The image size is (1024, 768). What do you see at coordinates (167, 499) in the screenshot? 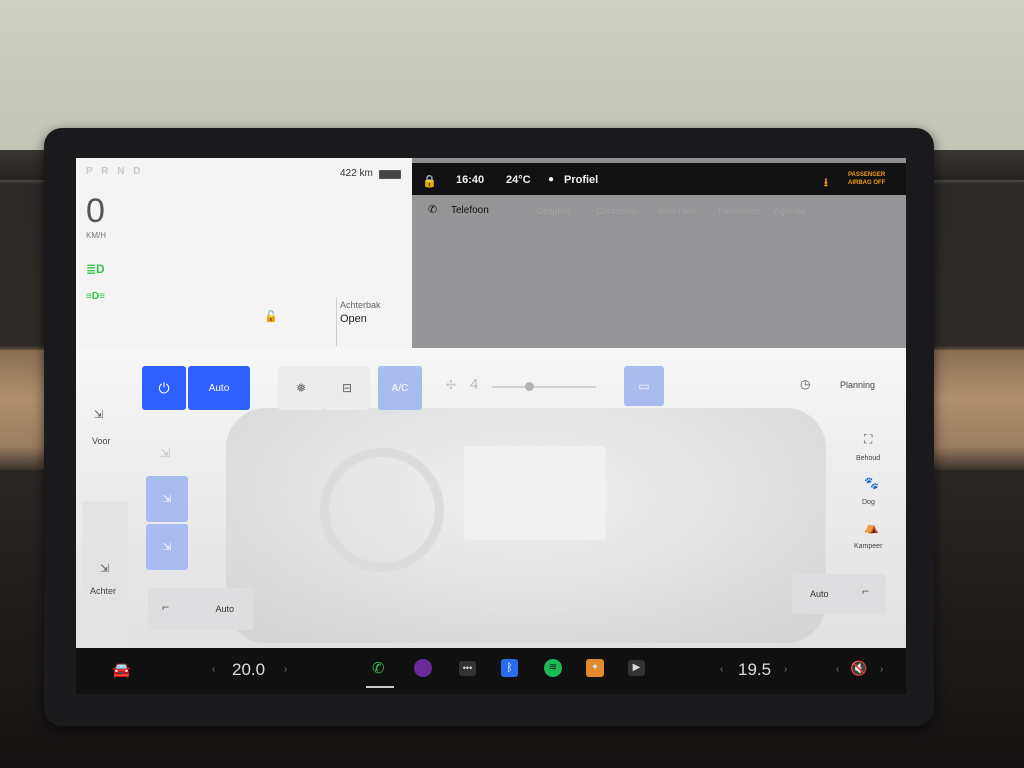
I see `airflow-body-button: ⇲` at bounding box center [167, 499].